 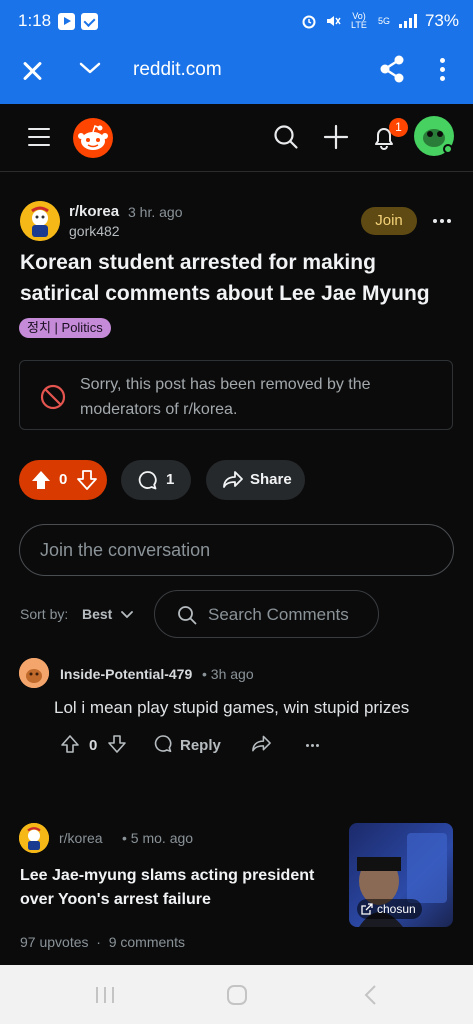 What do you see at coordinates (396, 909) in the screenshot?
I see `source-label: chosun` at bounding box center [396, 909].